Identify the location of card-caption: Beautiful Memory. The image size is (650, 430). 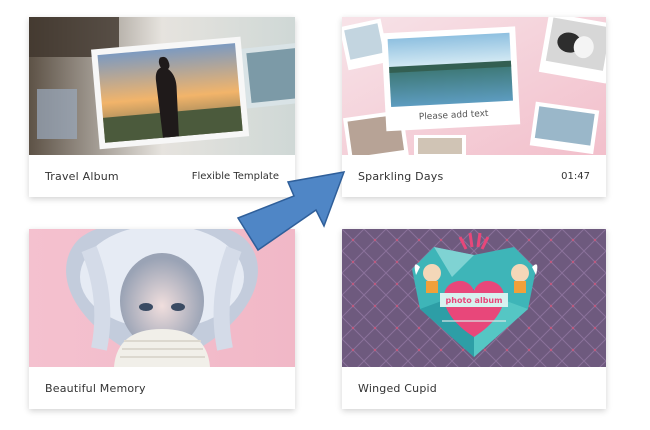
(162, 388).